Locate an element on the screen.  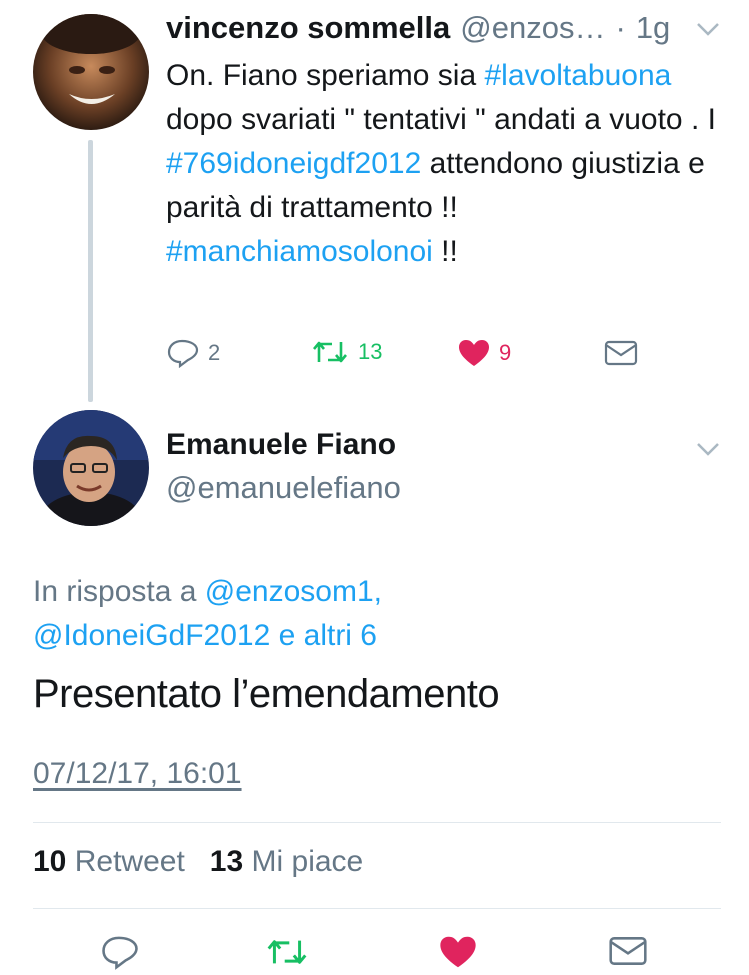
like-count: 9 is located at coordinates (505, 352).